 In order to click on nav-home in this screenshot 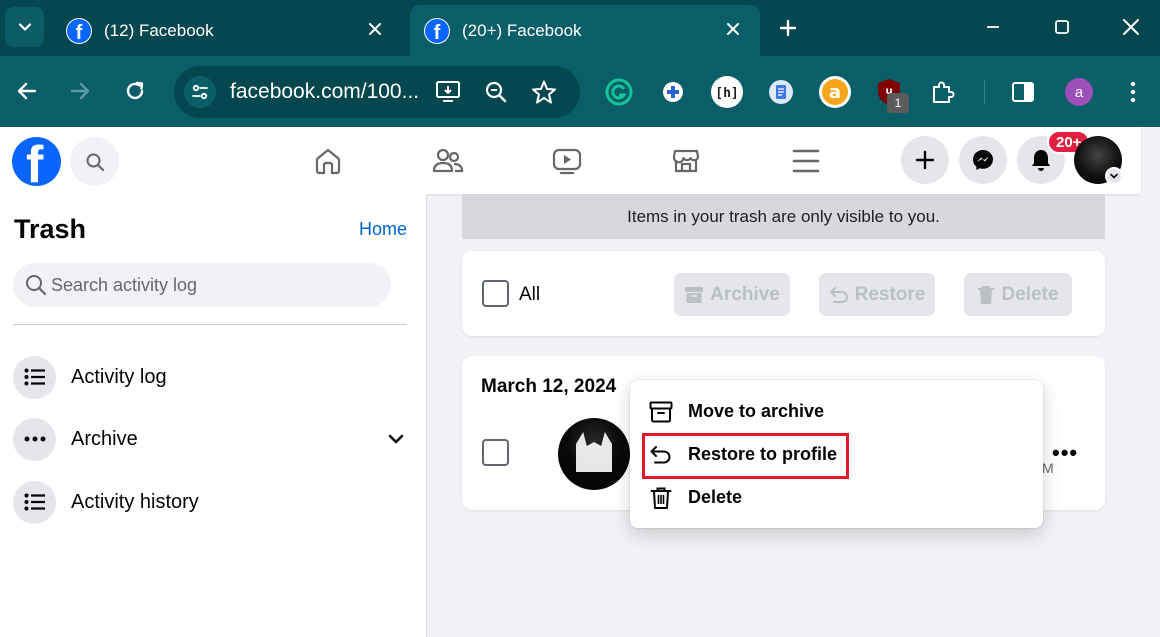, I will do `click(328, 161)`.